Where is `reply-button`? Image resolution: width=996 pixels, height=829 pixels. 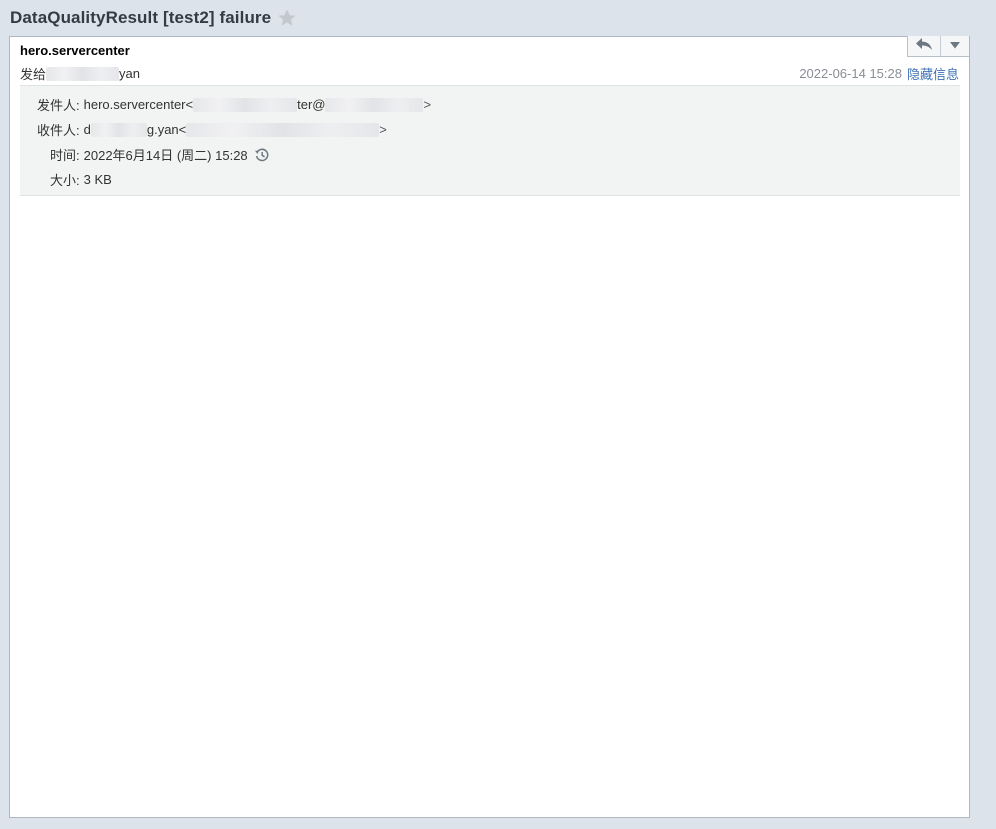
reply-button is located at coordinates (924, 46).